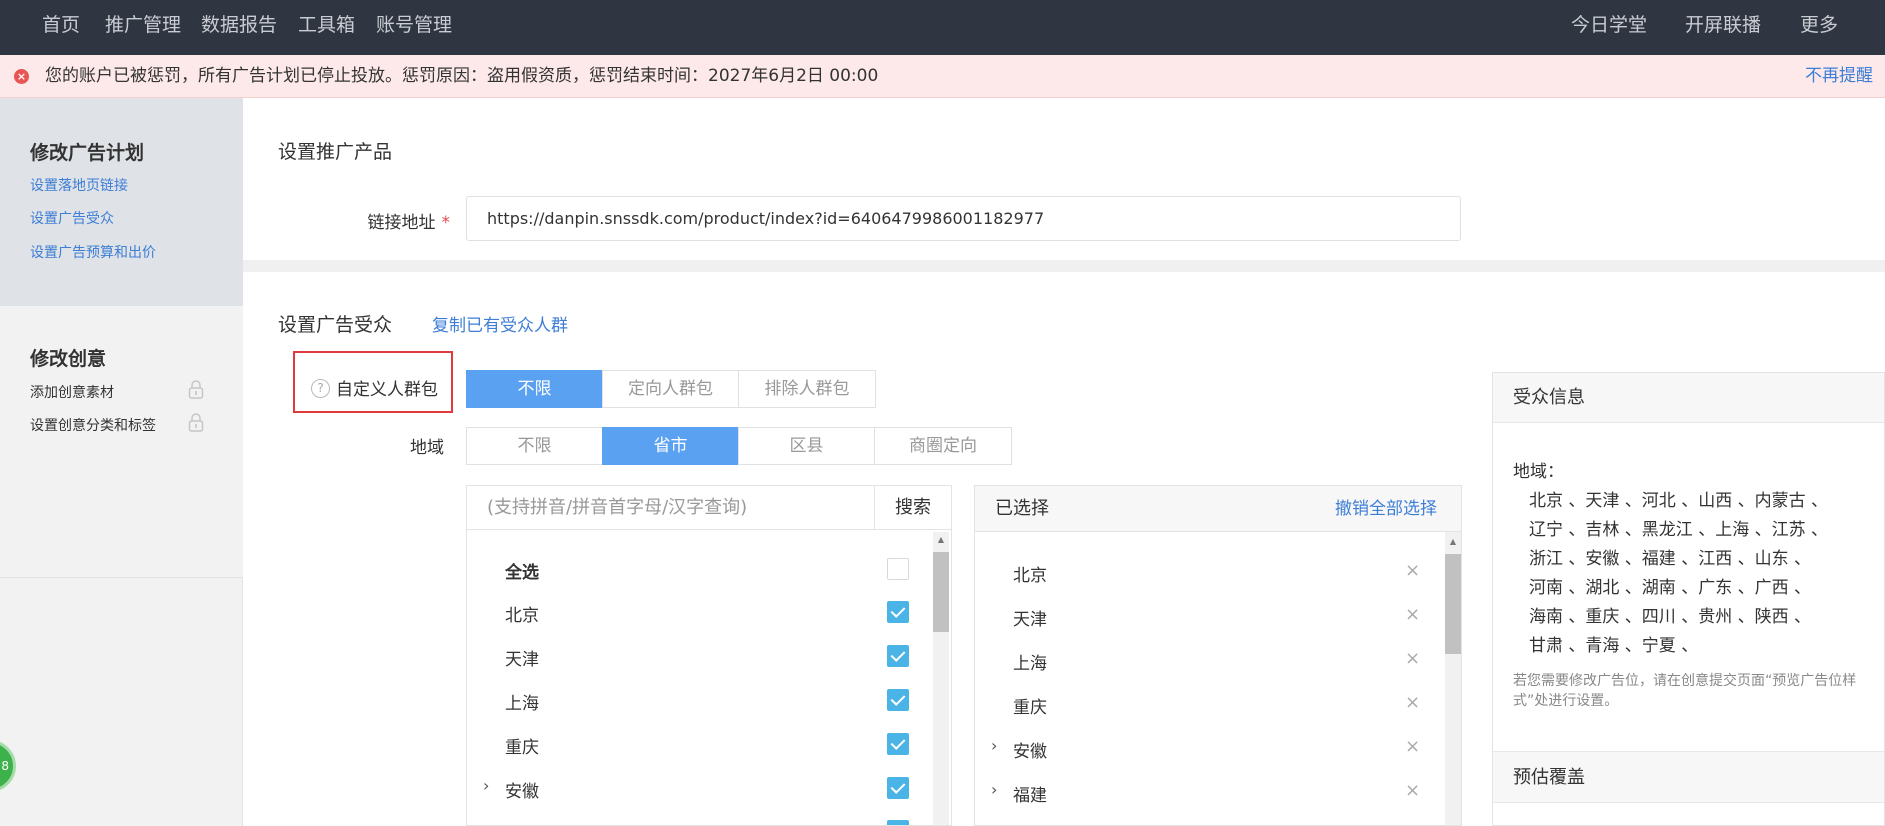 This screenshot has width=1885, height=826. I want to click on nav-item-splash-broadcast: 开屏联播, so click(1723, 27).